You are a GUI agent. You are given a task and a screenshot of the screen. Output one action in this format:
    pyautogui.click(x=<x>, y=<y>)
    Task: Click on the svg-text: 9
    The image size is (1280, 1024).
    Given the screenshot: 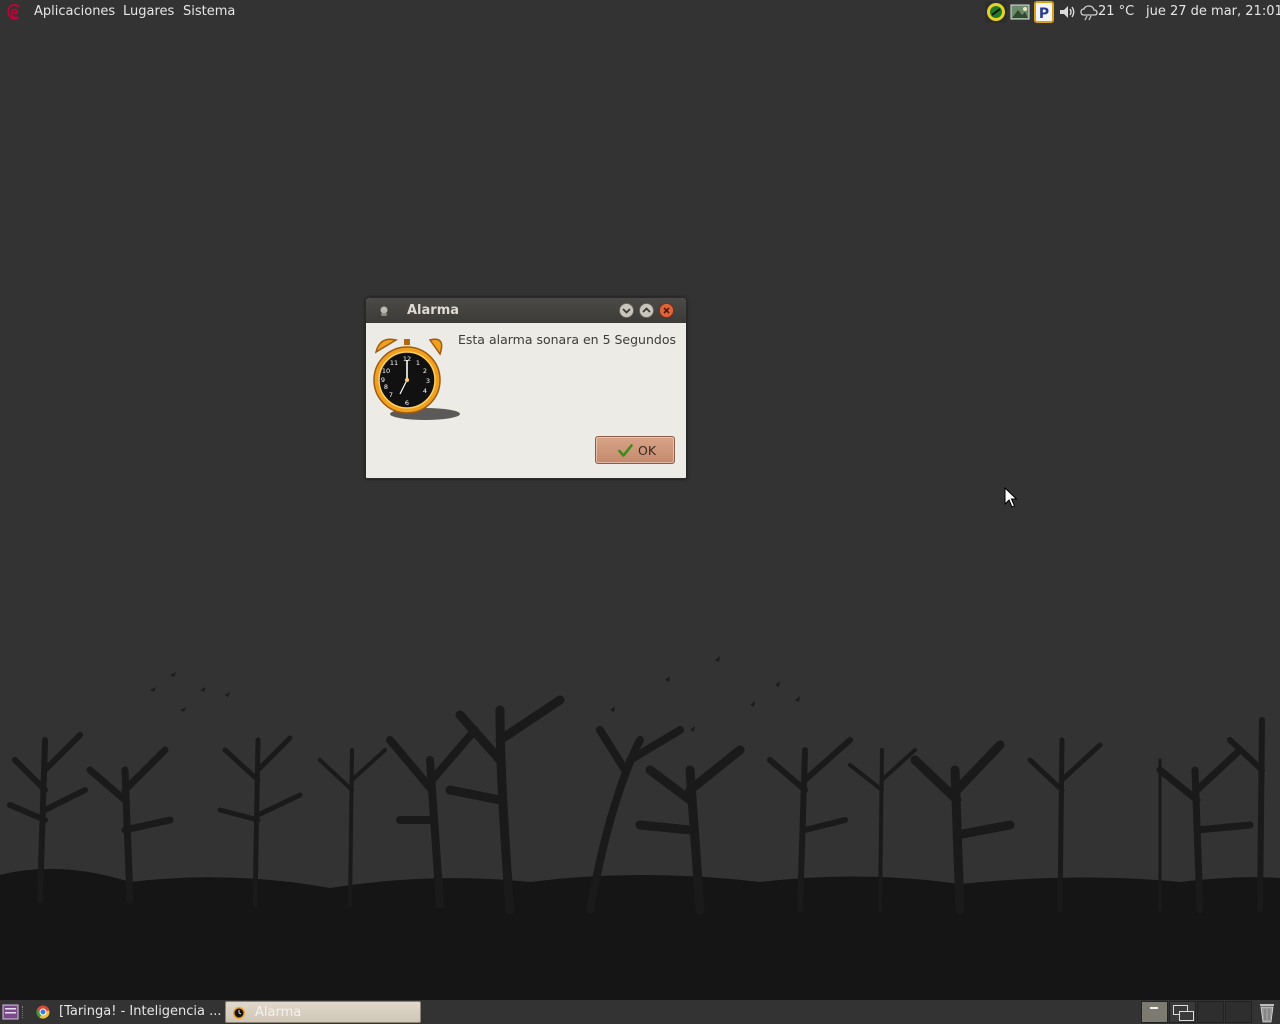 What is the action you would take?
    pyautogui.click(x=383, y=380)
    